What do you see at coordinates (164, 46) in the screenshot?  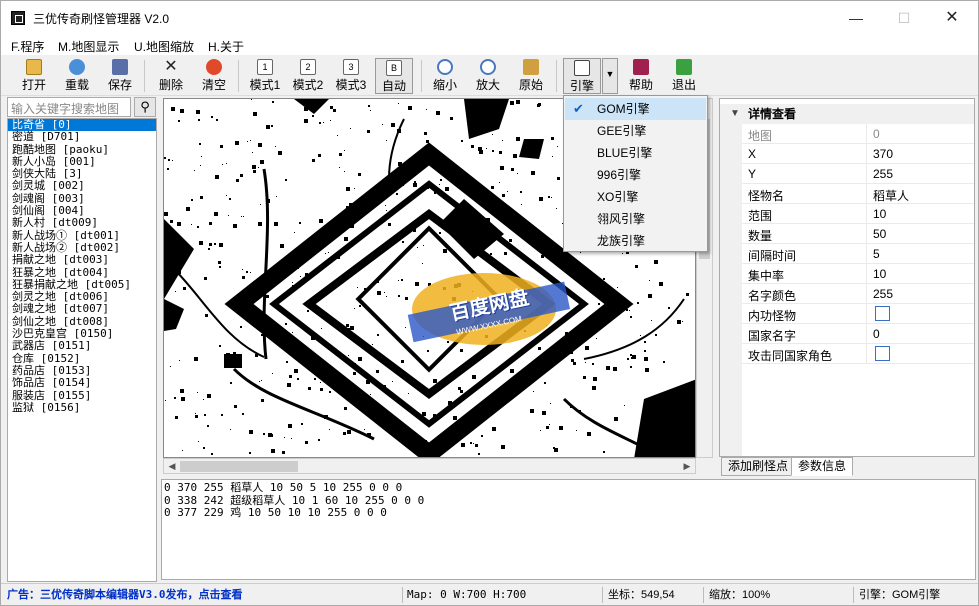 I see `menu-map-zoom: U.地图缩放` at bounding box center [164, 46].